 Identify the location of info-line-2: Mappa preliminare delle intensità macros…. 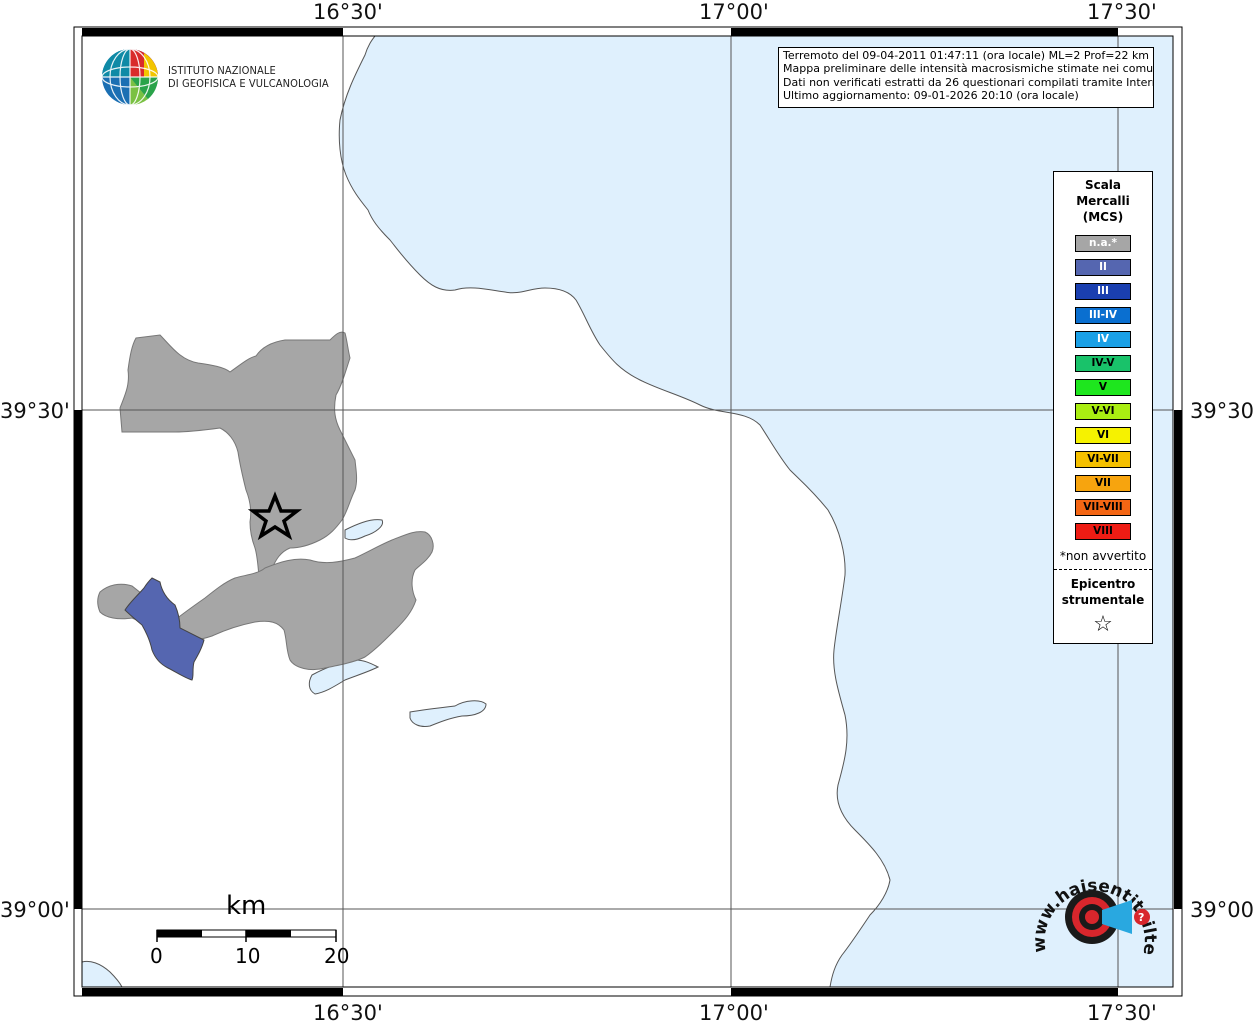
(968, 69).